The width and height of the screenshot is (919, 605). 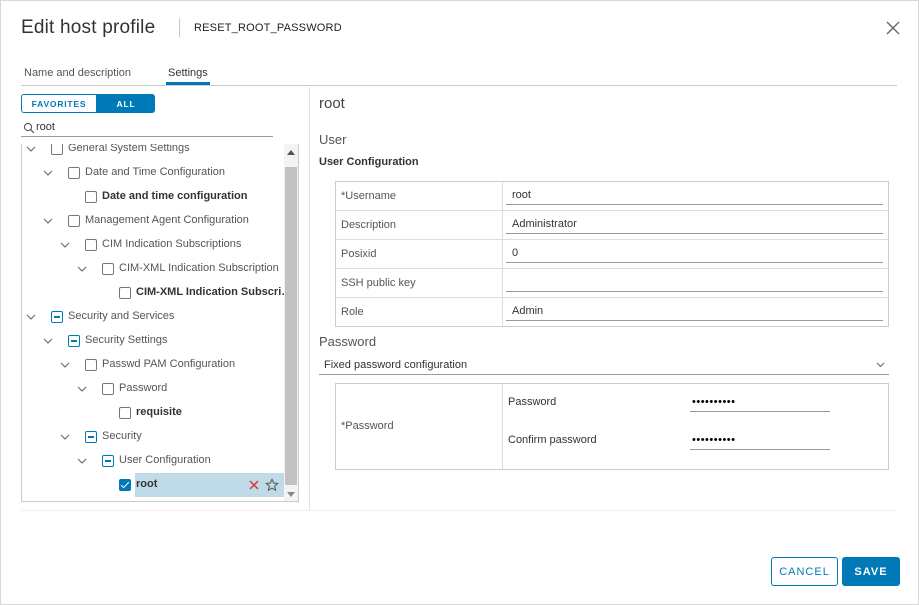 What do you see at coordinates (188, 76) in the screenshot?
I see `tab-settings: Settings` at bounding box center [188, 76].